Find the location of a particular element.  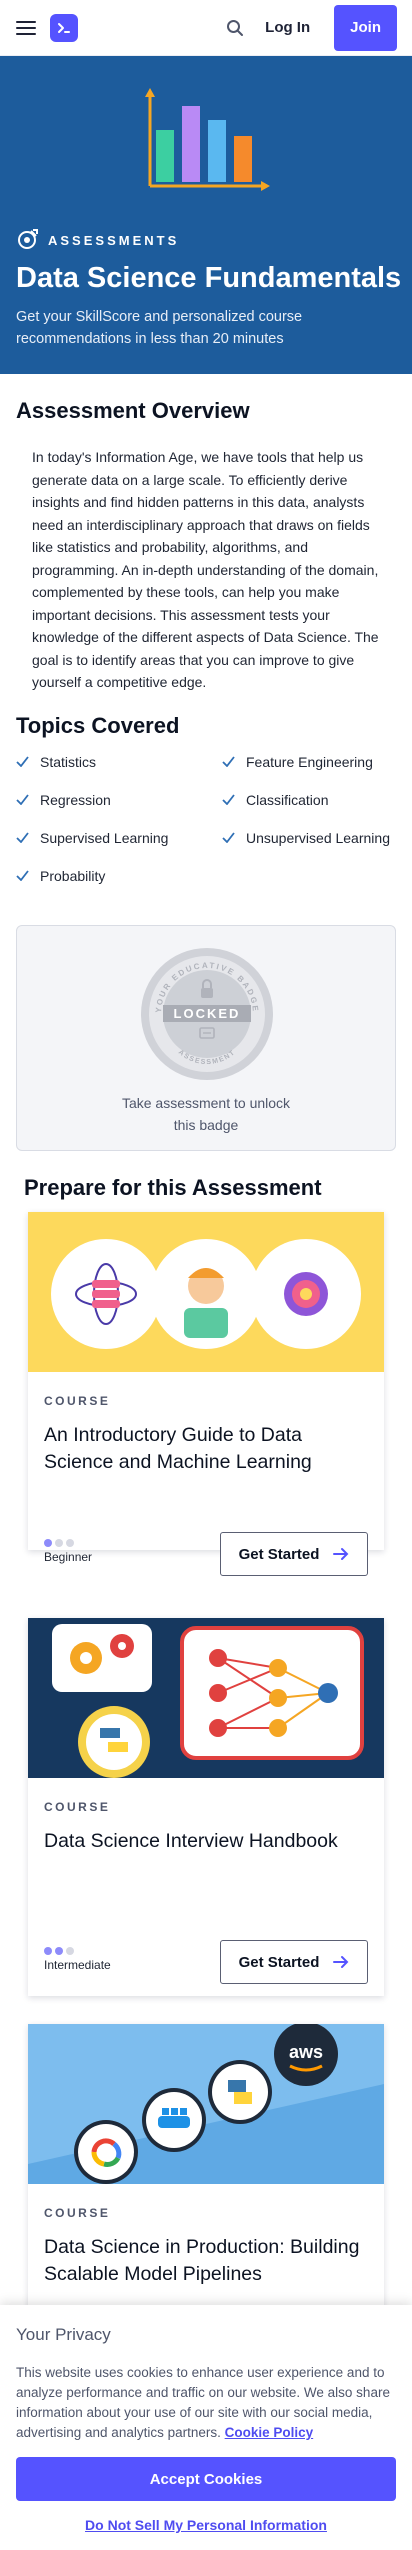

assessment-kicker-label: ASSESSMENTS is located at coordinates (114, 240).